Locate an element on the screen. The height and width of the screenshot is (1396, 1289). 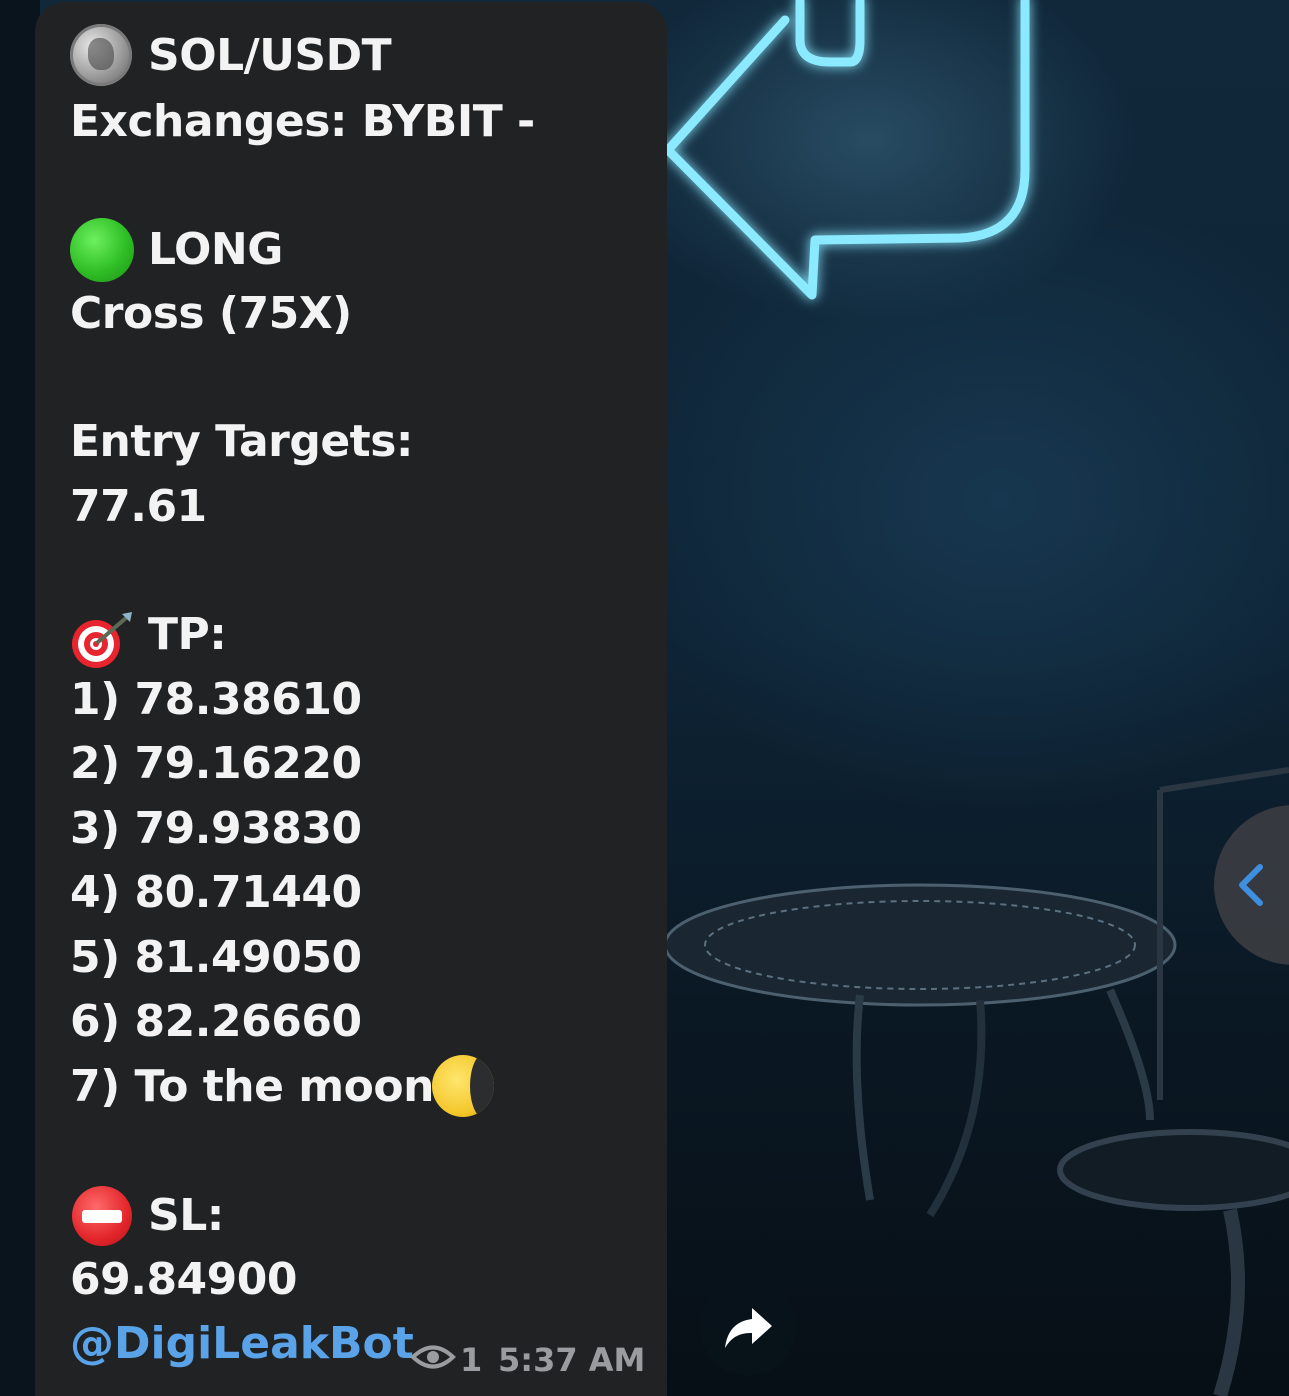
eye-icon is located at coordinates (433, 1357).